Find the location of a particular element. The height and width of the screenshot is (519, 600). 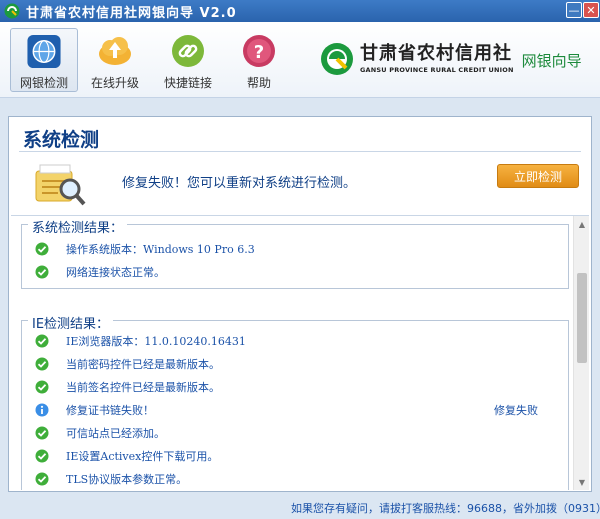

tool-online-upgrade: 在线升级 is located at coordinates (115, 60).